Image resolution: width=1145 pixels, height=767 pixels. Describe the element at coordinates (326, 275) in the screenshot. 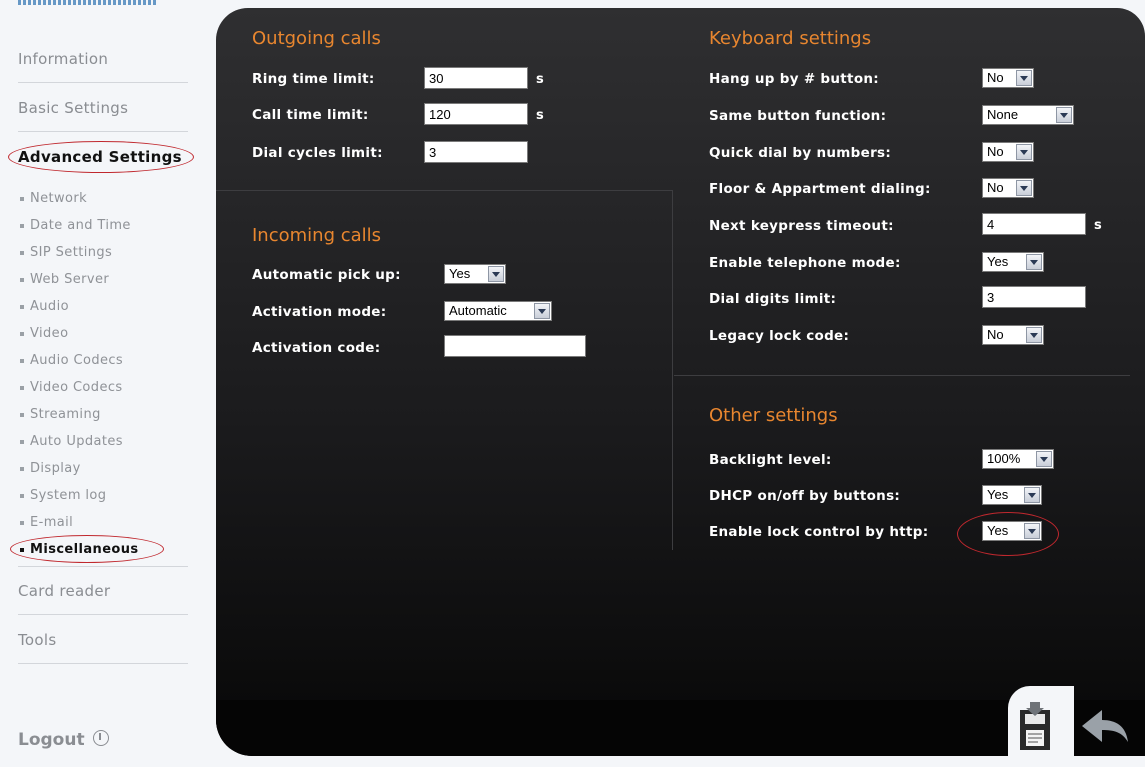

I see `automatic-pick-up-label: Automatic pick up:` at that location.